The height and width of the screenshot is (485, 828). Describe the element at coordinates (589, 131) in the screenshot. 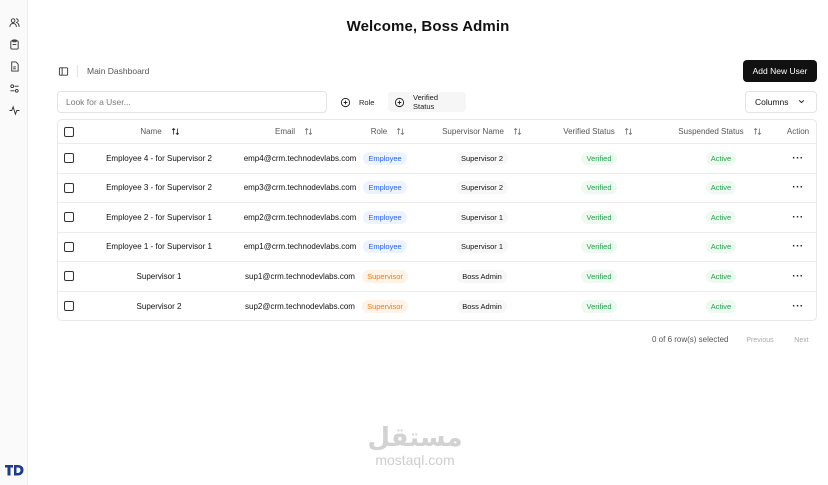

I see `column-header-label: Verified Status` at that location.